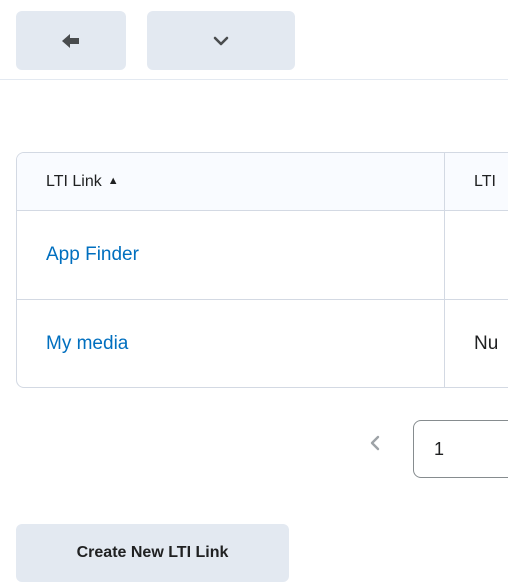 Image resolution: width=508 pixels, height=583 pixels. What do you see at coordinates (92, 255) in the screenshot?
I see `app-finder-link: App Finder` at bounding box center [92, 255].